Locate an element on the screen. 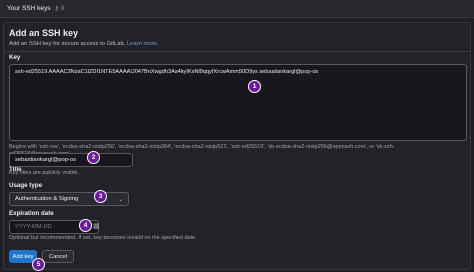 The width and height of the screenshot is (474, 272). key-label: Key is located at coordinates (15, 57).